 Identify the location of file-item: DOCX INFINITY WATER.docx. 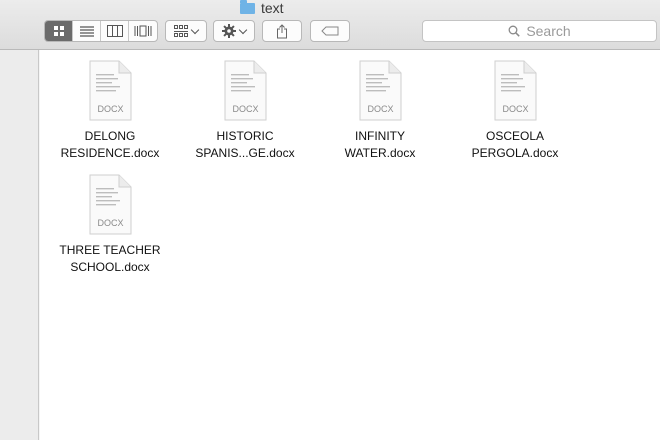
(380, 111).